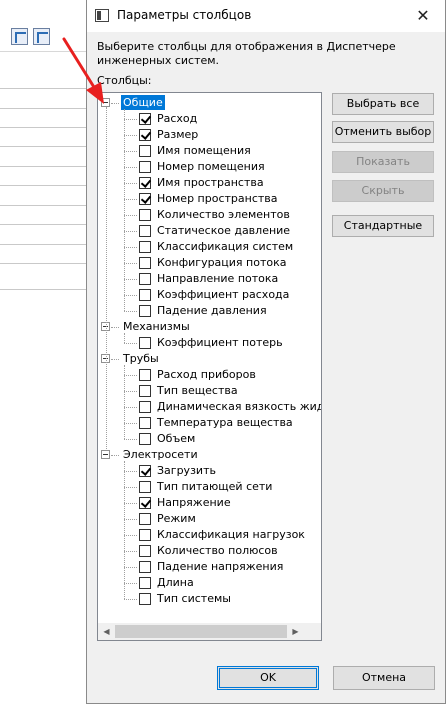  Describe the element at coordinates (220, 342) in the screenshot. I see `column-label: Коэффициент потерь` at that location.